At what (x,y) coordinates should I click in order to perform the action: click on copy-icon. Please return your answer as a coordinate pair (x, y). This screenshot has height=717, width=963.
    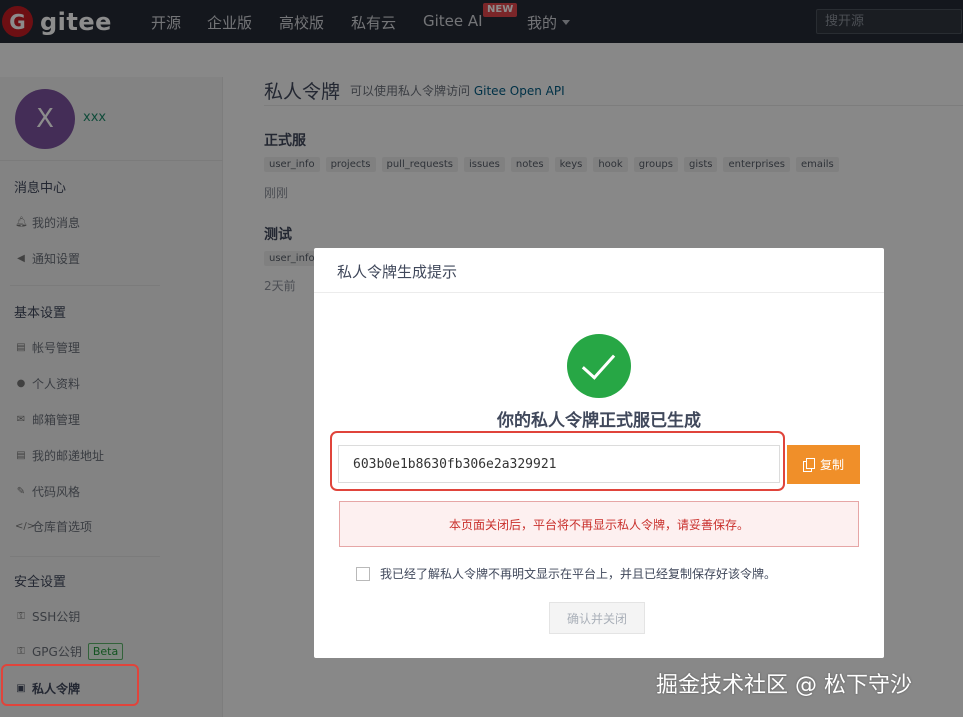
    Looking at the image, I should click on (808, 465).